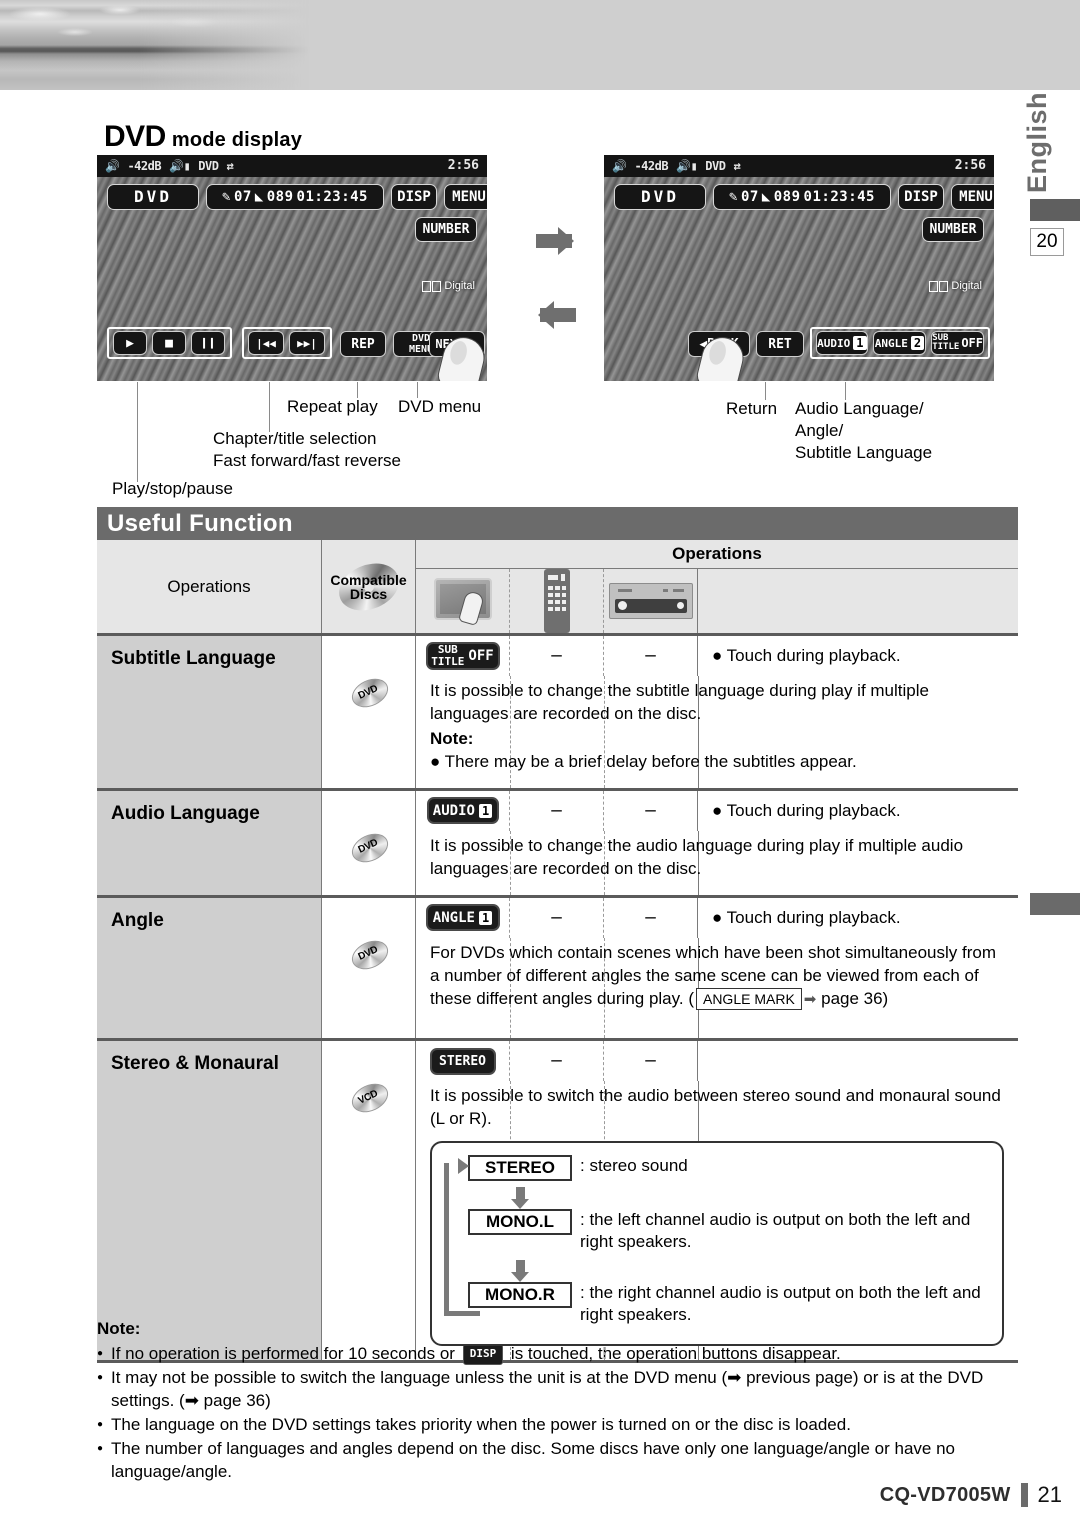 The height and width of the screenshot is (1526, 1080). I want to click on subtitle-screen-button: SUB TITLE OFF, so click(462, 656).